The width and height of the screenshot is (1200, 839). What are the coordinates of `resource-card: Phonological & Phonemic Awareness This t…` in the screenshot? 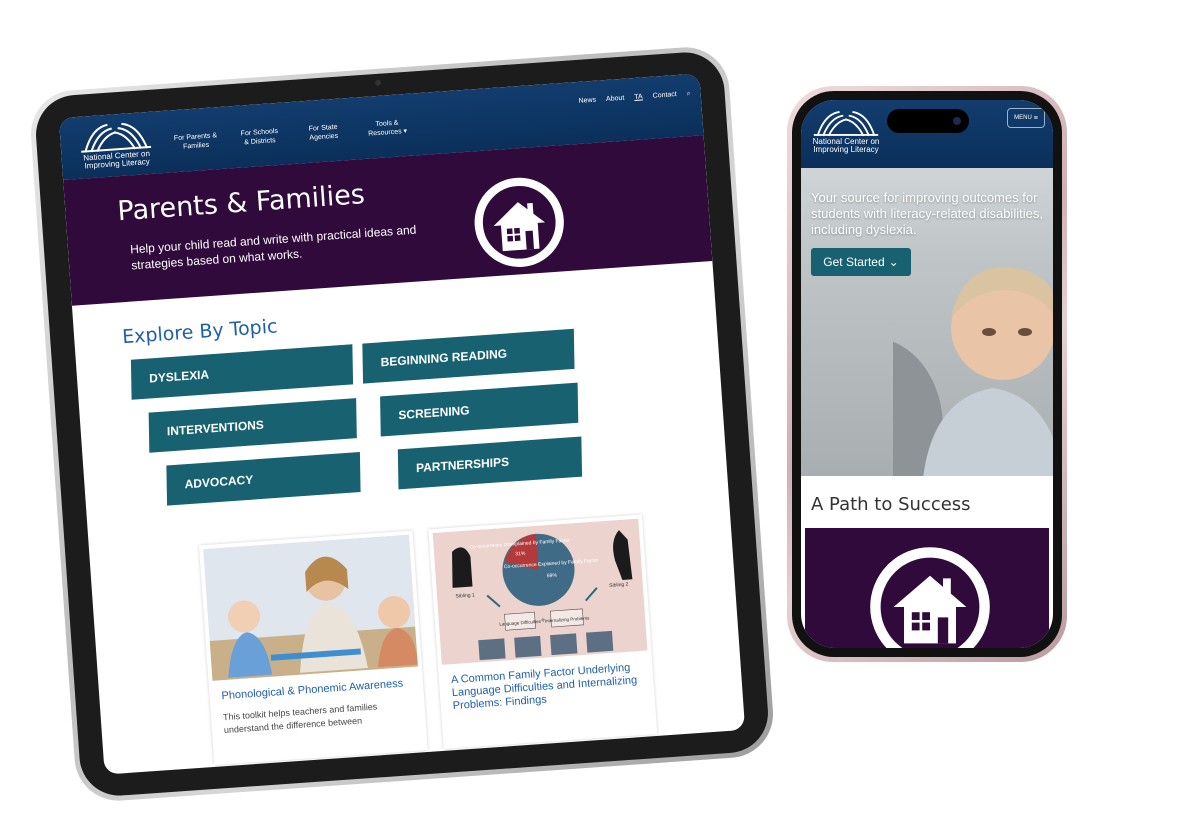 It's located at (313, 647).